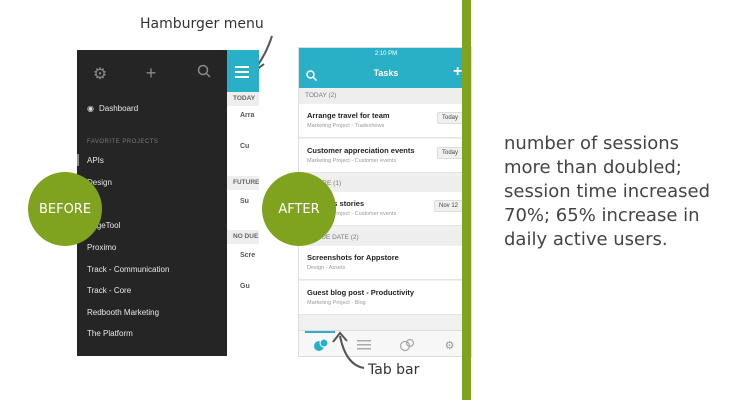  What do you see at coordinates (65, 209) in the screenshot?
I see `before-label: BEFORE` at bounding box center [65, 209].